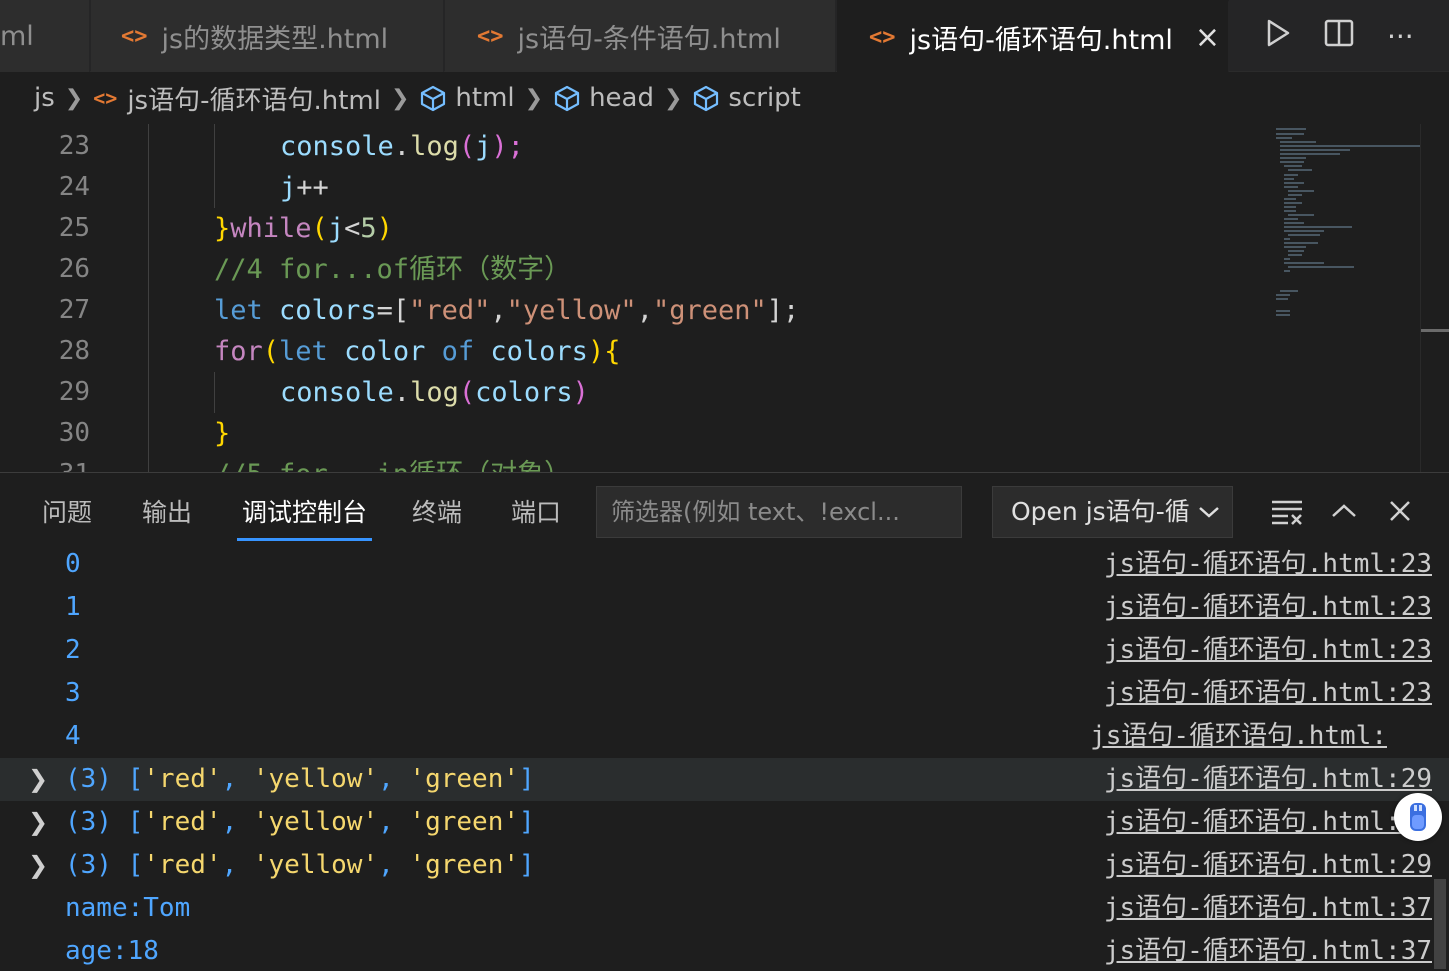 The width and height of the screenshot is (1449, 971). I want to click on console-value: name:Tom, so click(128, 908).